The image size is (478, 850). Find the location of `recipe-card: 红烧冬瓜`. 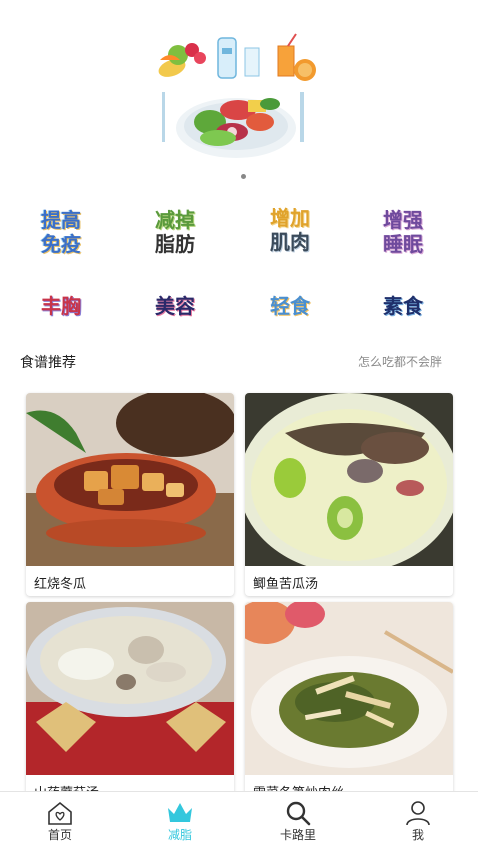

recipe-card: 红烧冬瓜 is located at coordinates (130, 494).